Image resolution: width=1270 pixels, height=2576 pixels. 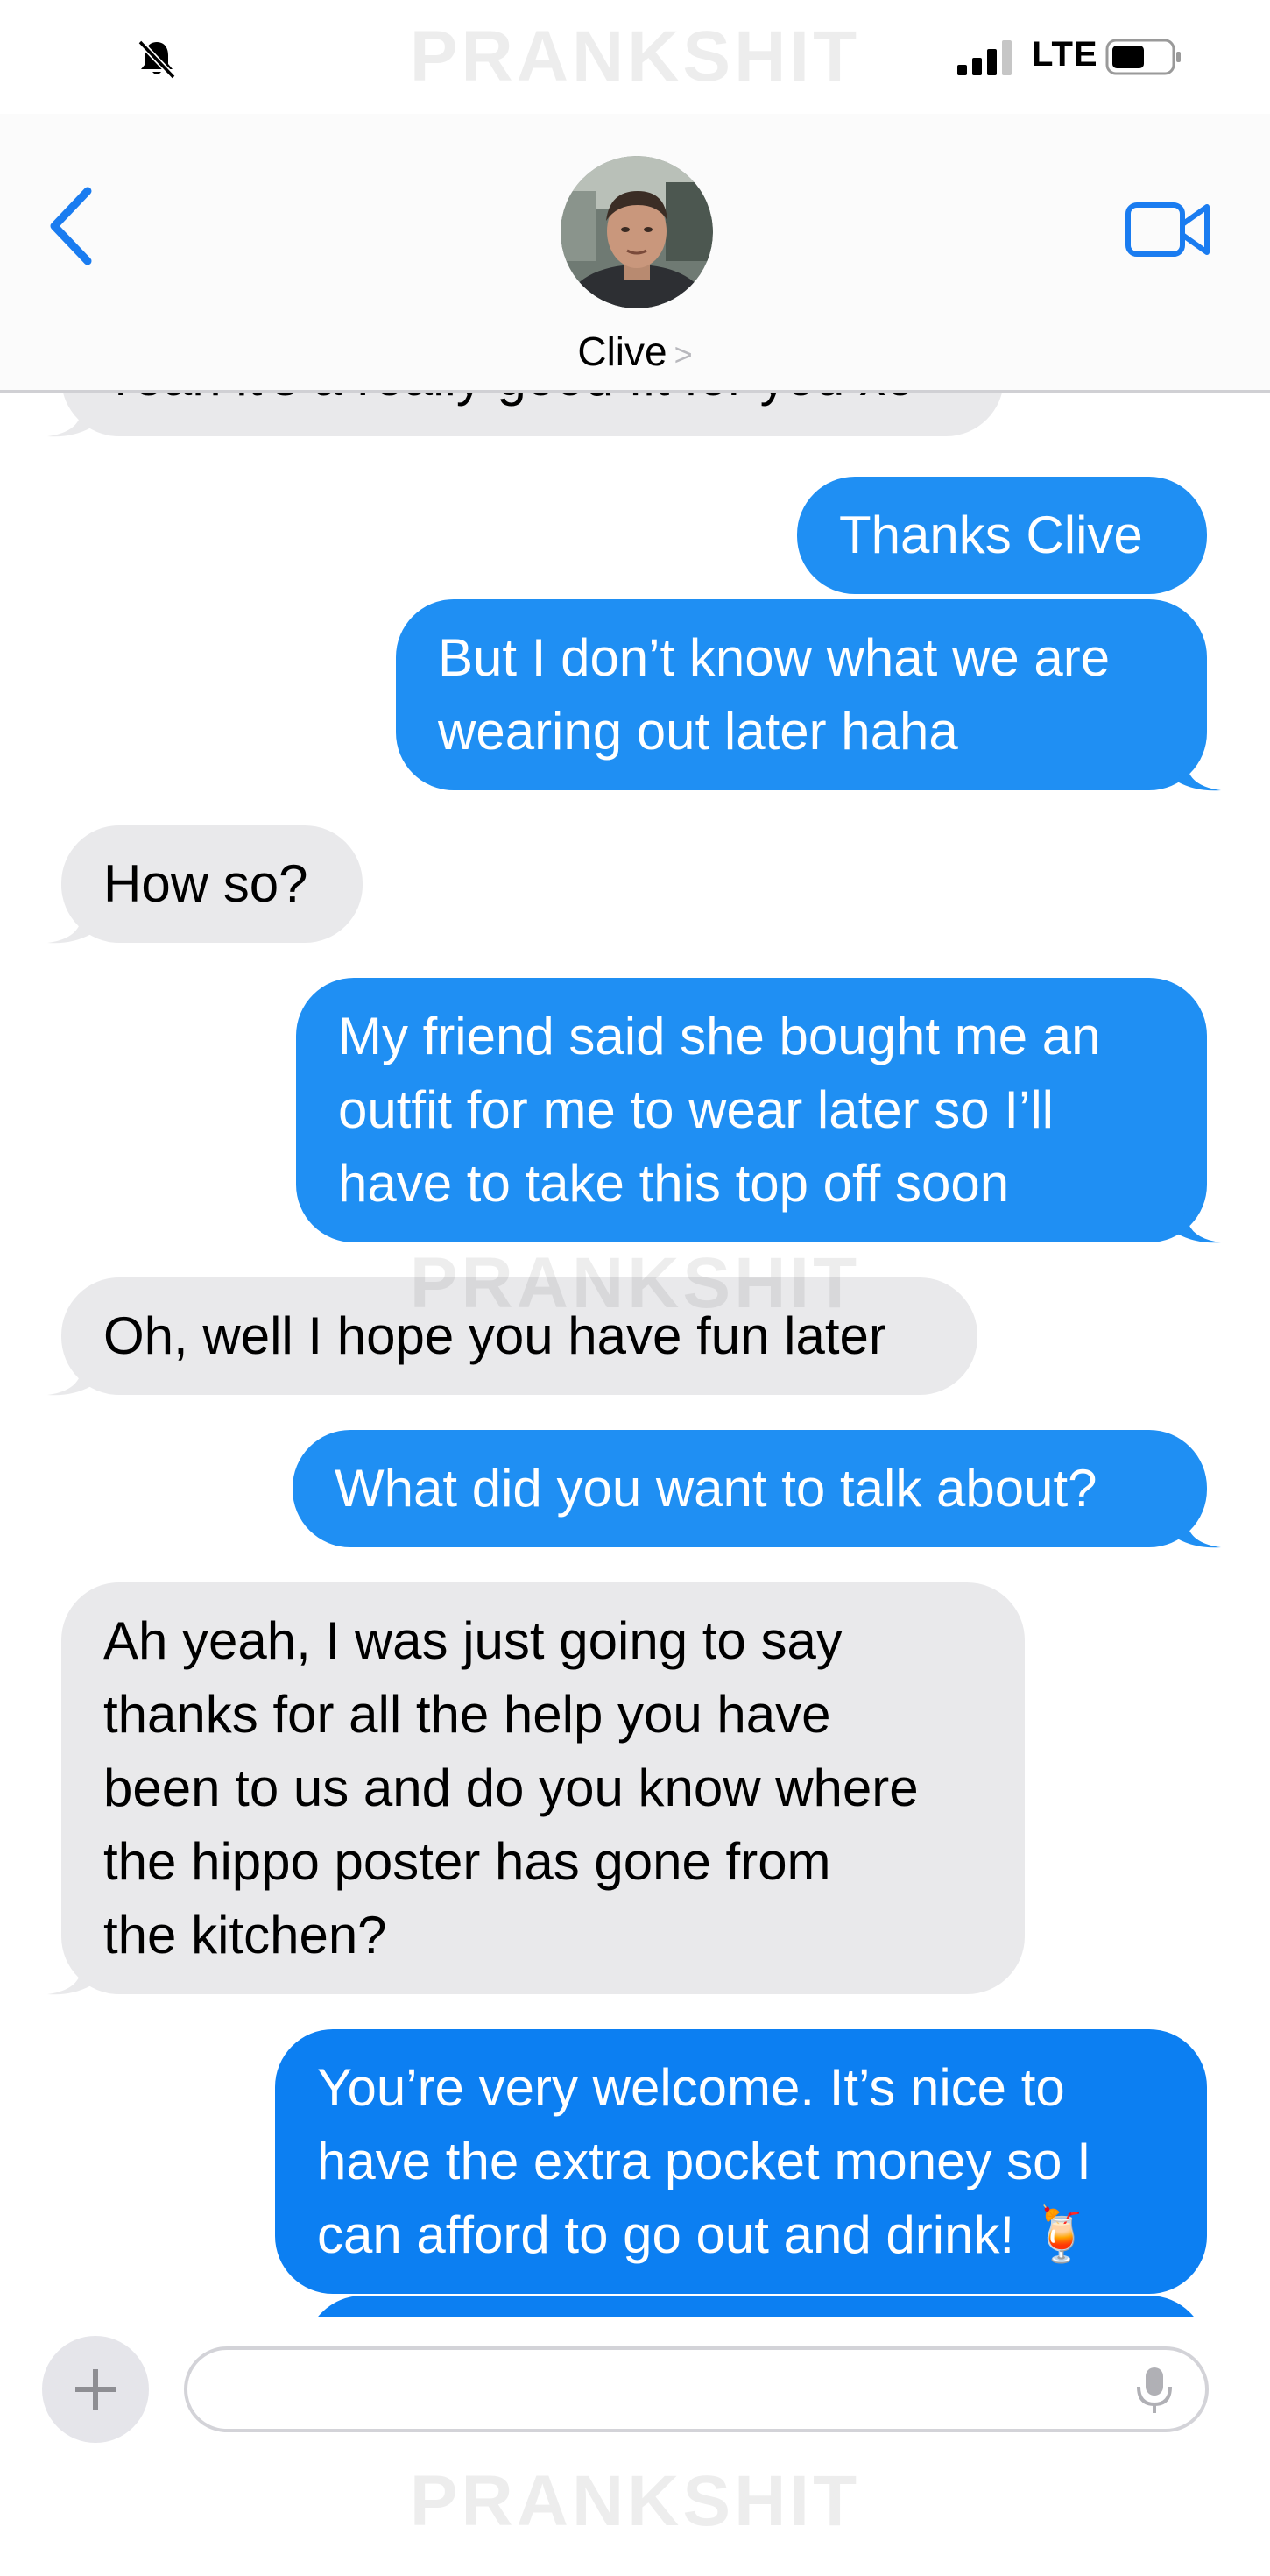 What do you see at coordinates (991, 535) in the screenshot?
I see `message-text: Thanks Clive` at bounding box center [991, 535].